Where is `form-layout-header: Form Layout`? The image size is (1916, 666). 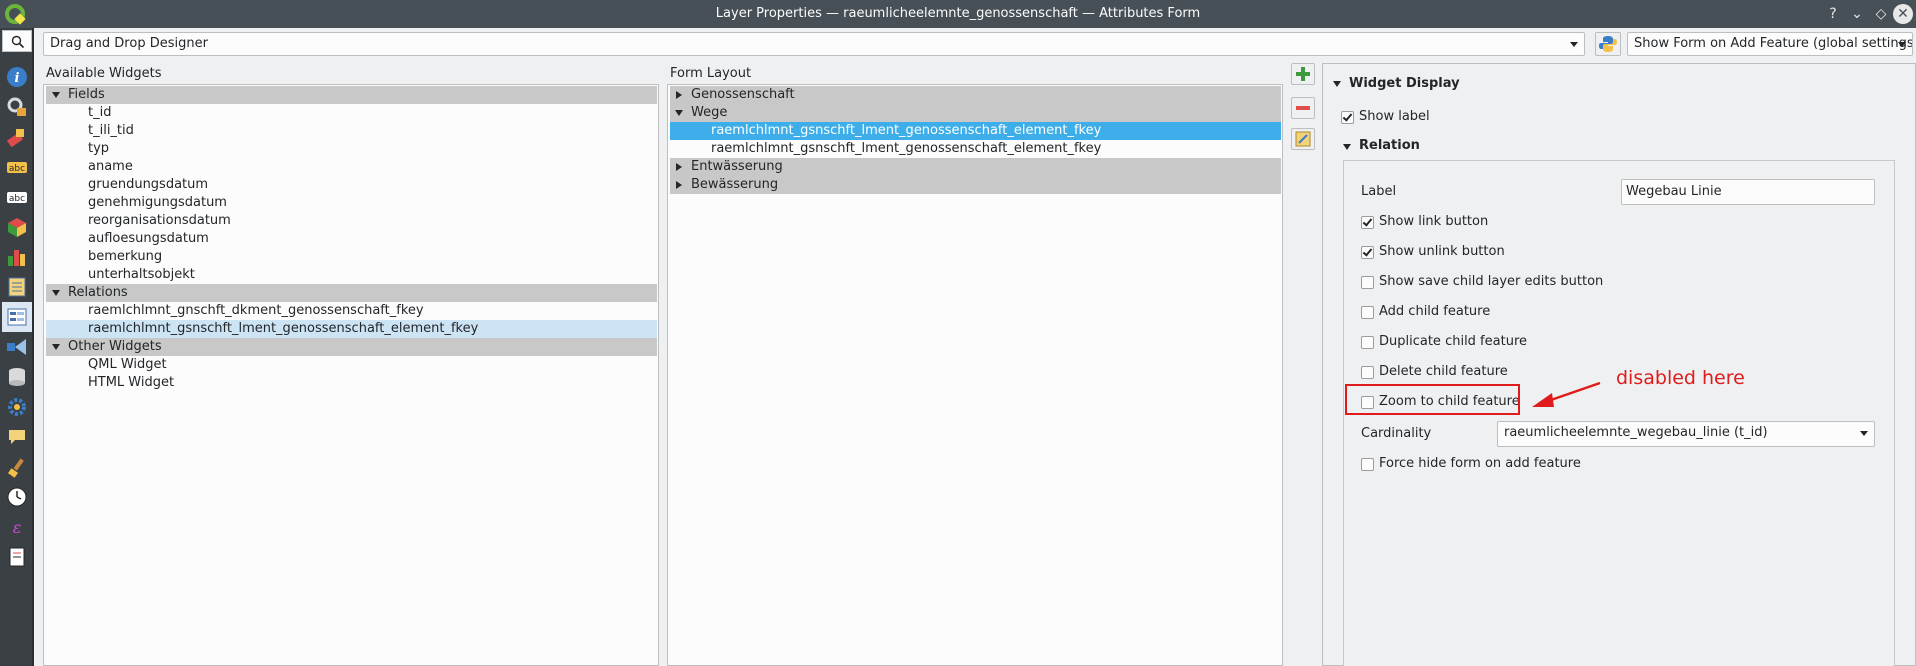 form-layout-header: Form Layout is located at coordinates (711, 73).